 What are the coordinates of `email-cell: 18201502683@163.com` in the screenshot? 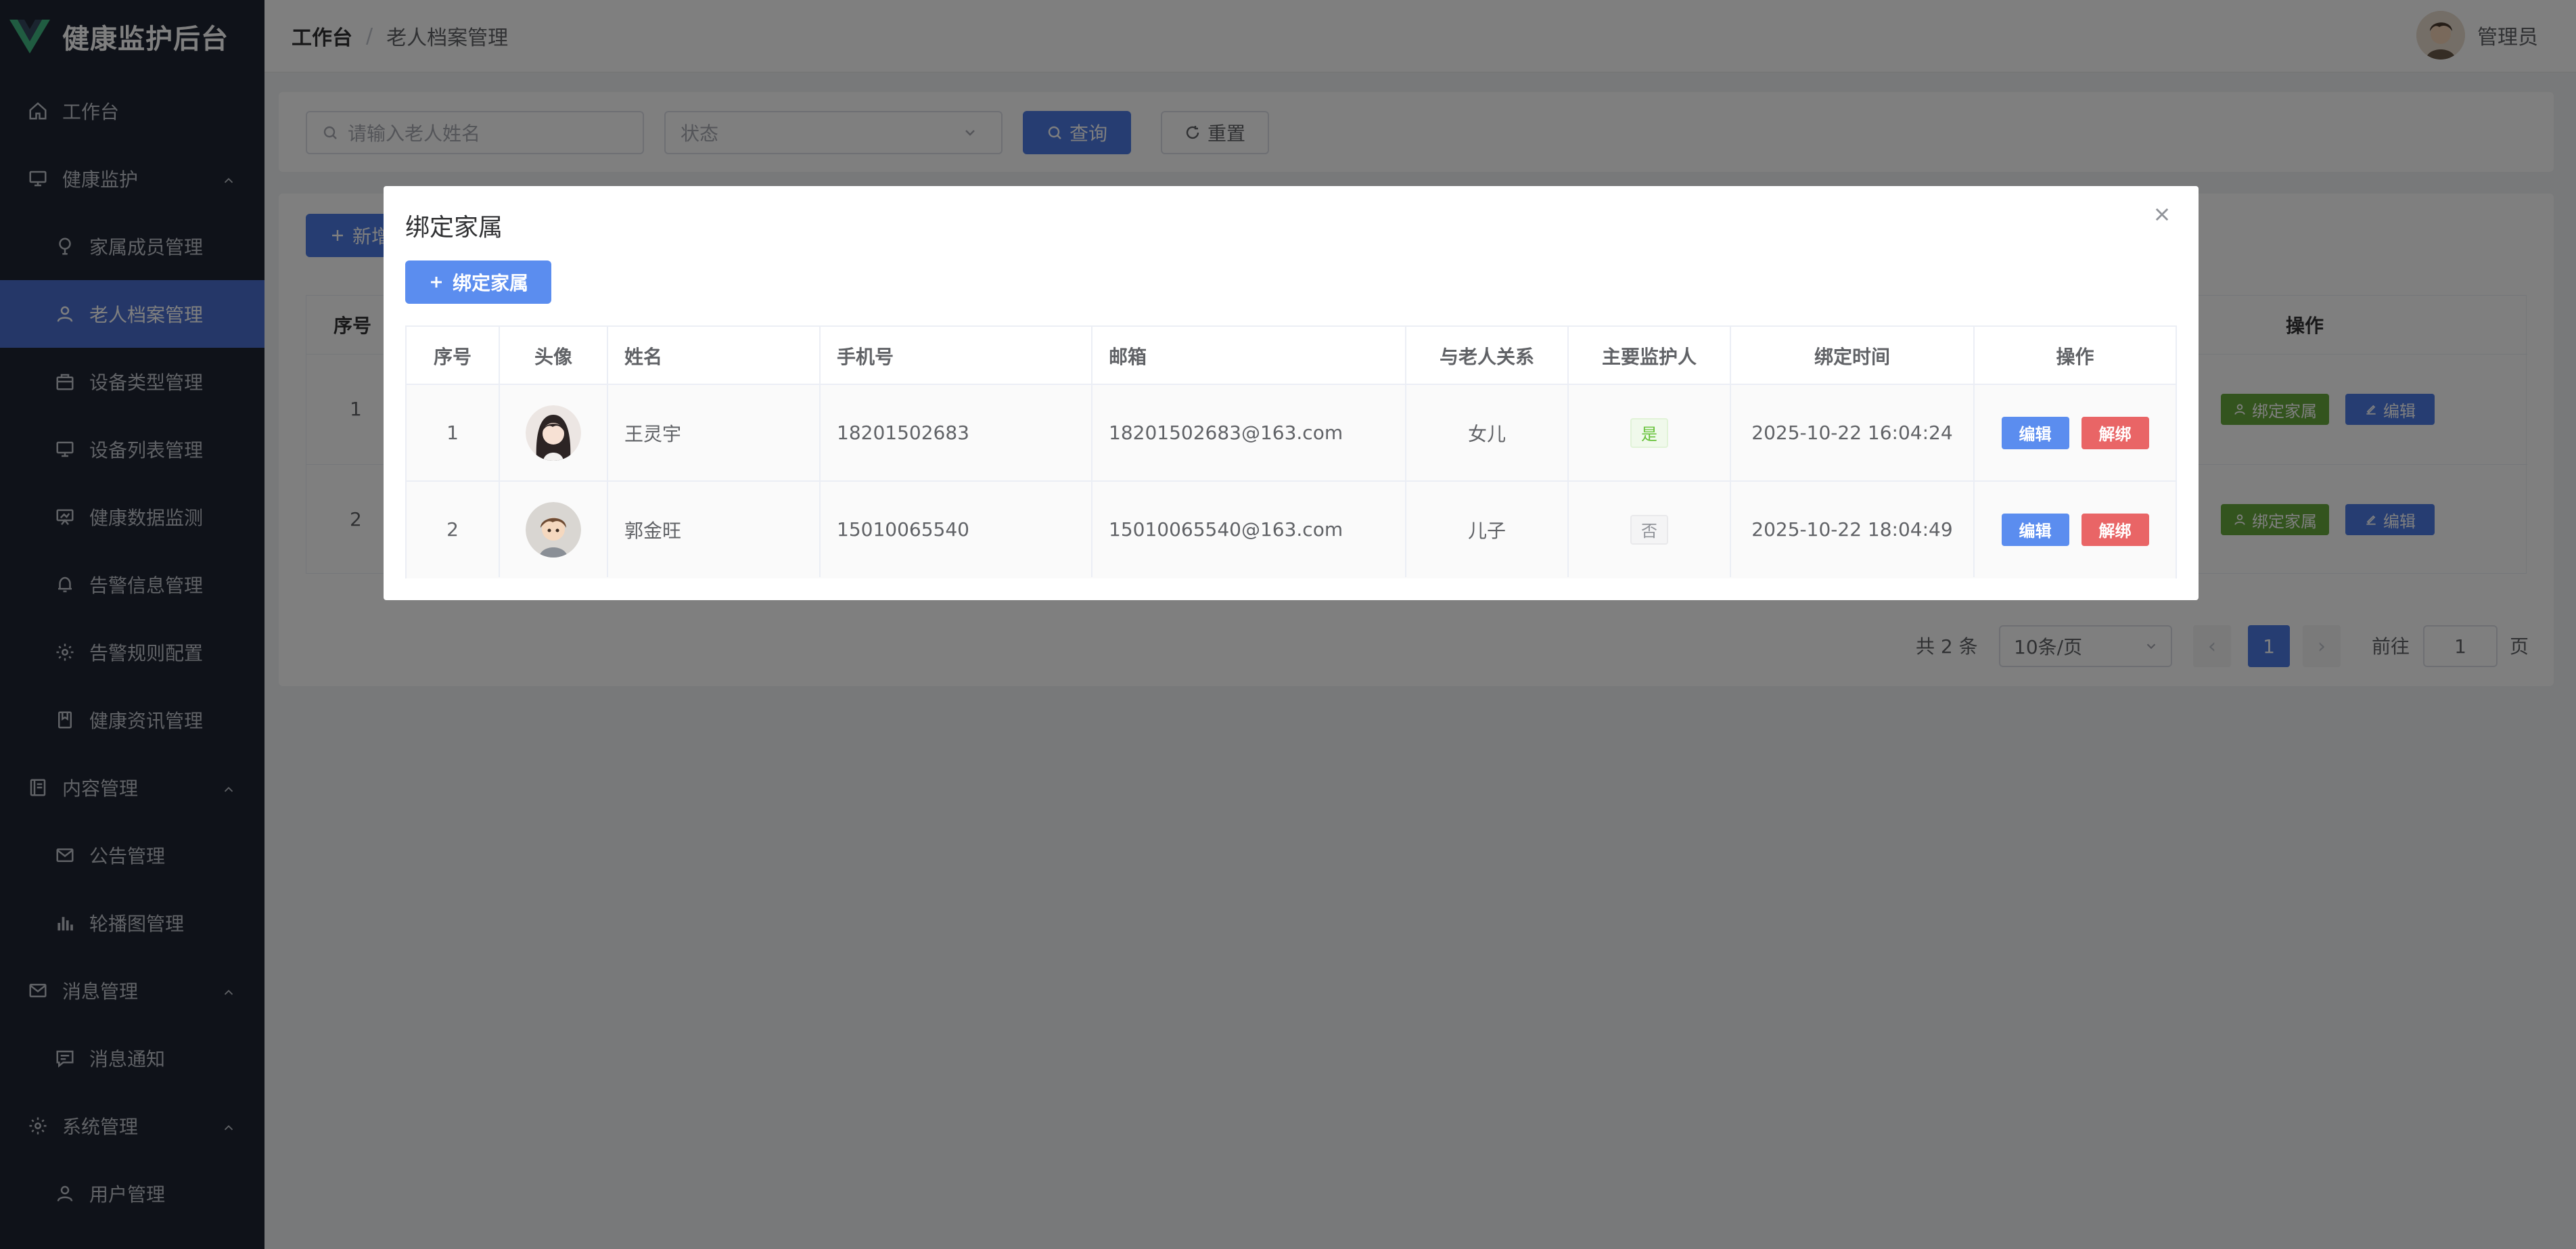 It's located at (1249, 432).